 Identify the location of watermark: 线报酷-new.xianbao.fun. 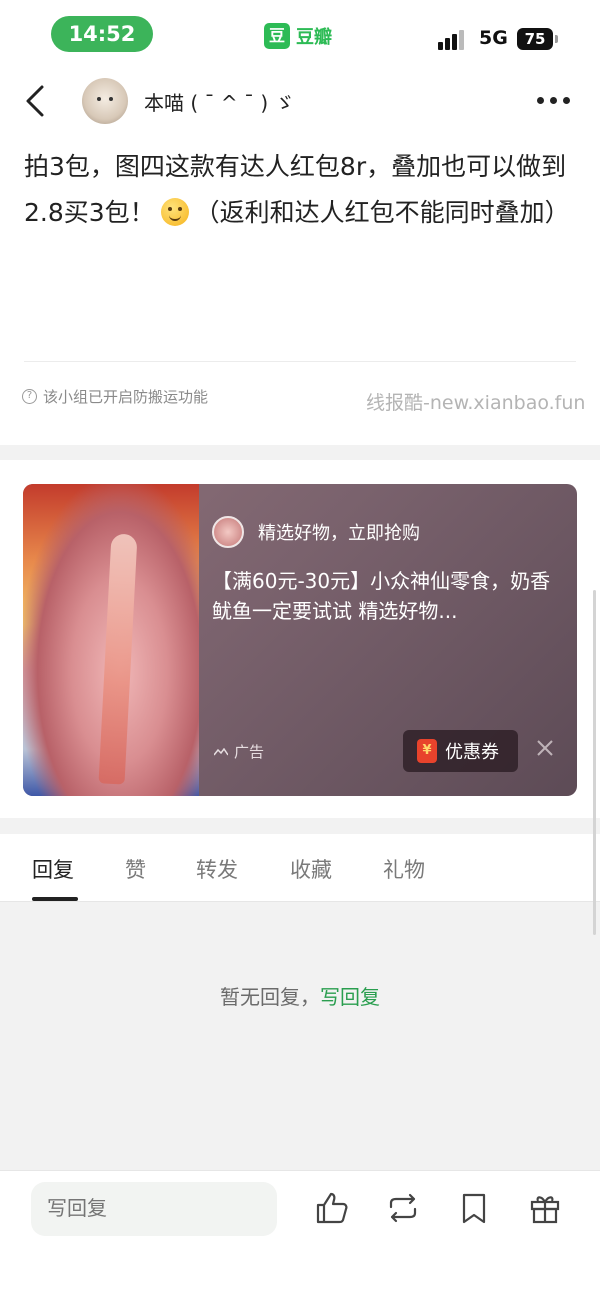
(476, 403).